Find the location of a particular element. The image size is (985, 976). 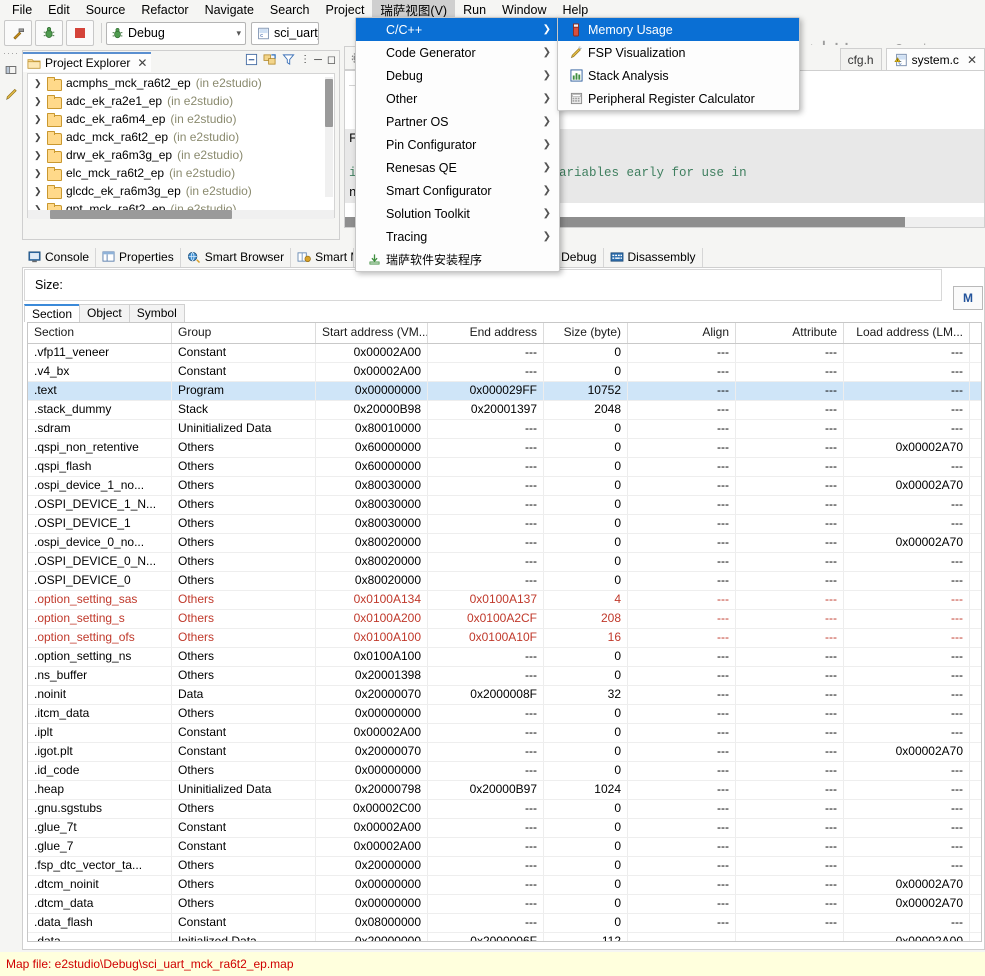

col-header-align: Align is located at coordinates (682, 333).